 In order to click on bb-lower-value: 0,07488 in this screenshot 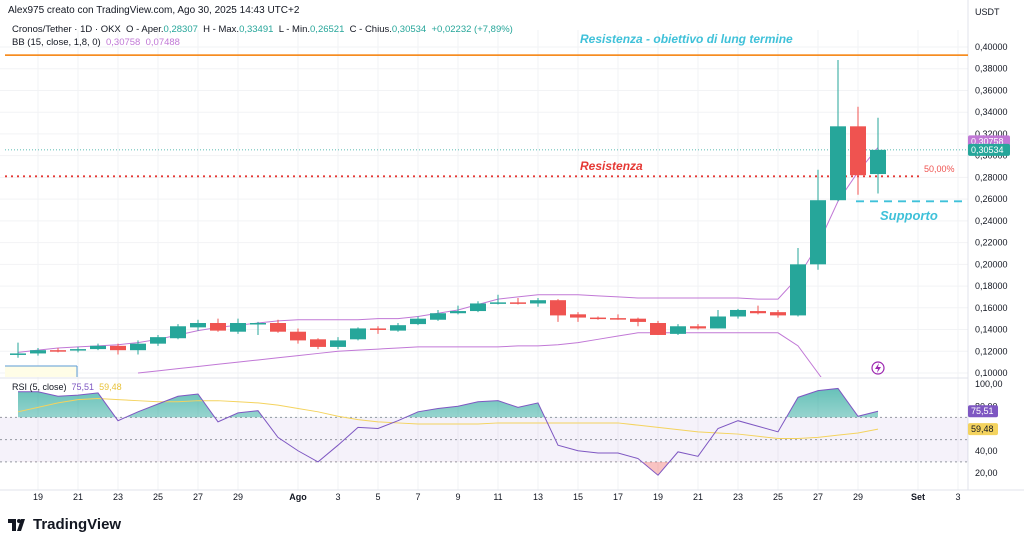, I will do `click(162, 42)`.